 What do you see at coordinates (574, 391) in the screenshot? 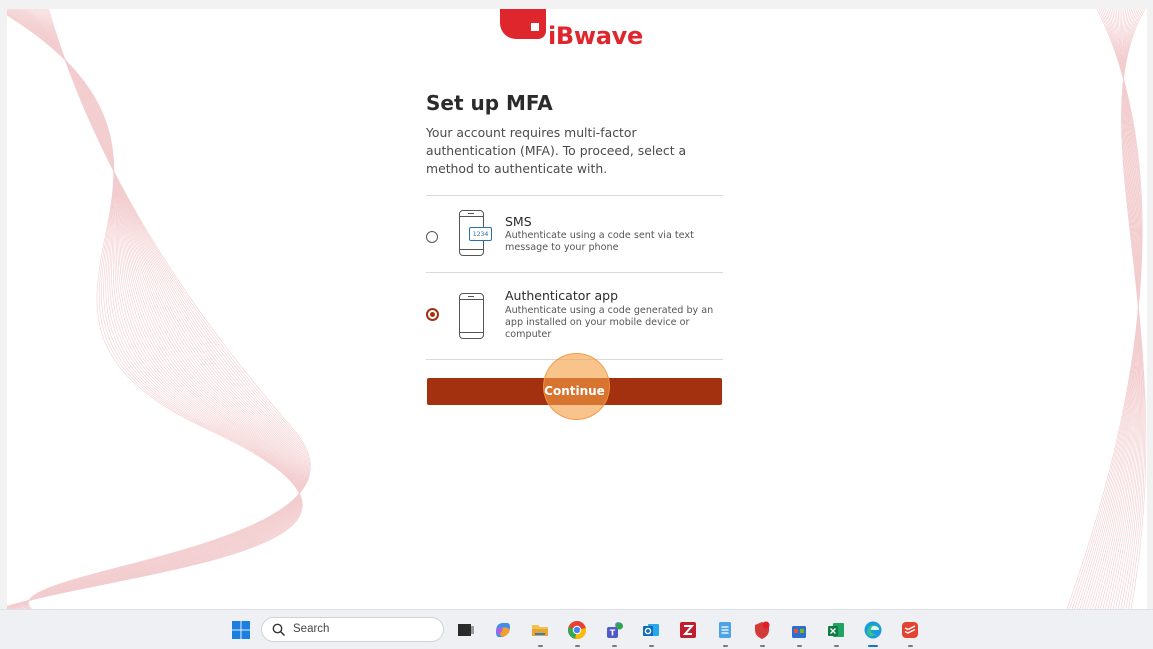
I see `continue-button` at bounding box center [574, 391].